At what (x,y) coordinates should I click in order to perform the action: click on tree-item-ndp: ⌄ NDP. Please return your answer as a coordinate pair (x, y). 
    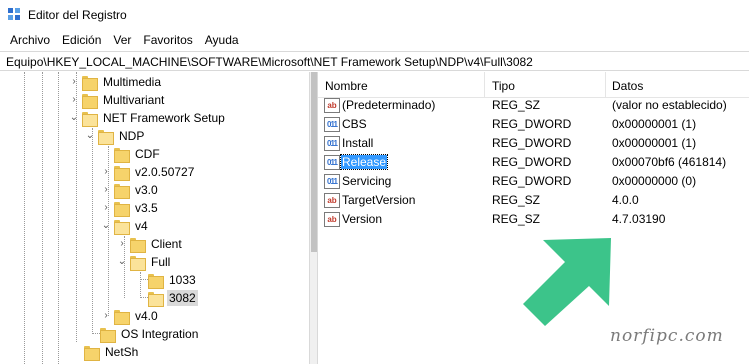
    Looking at the image, I should click on (115, 136).